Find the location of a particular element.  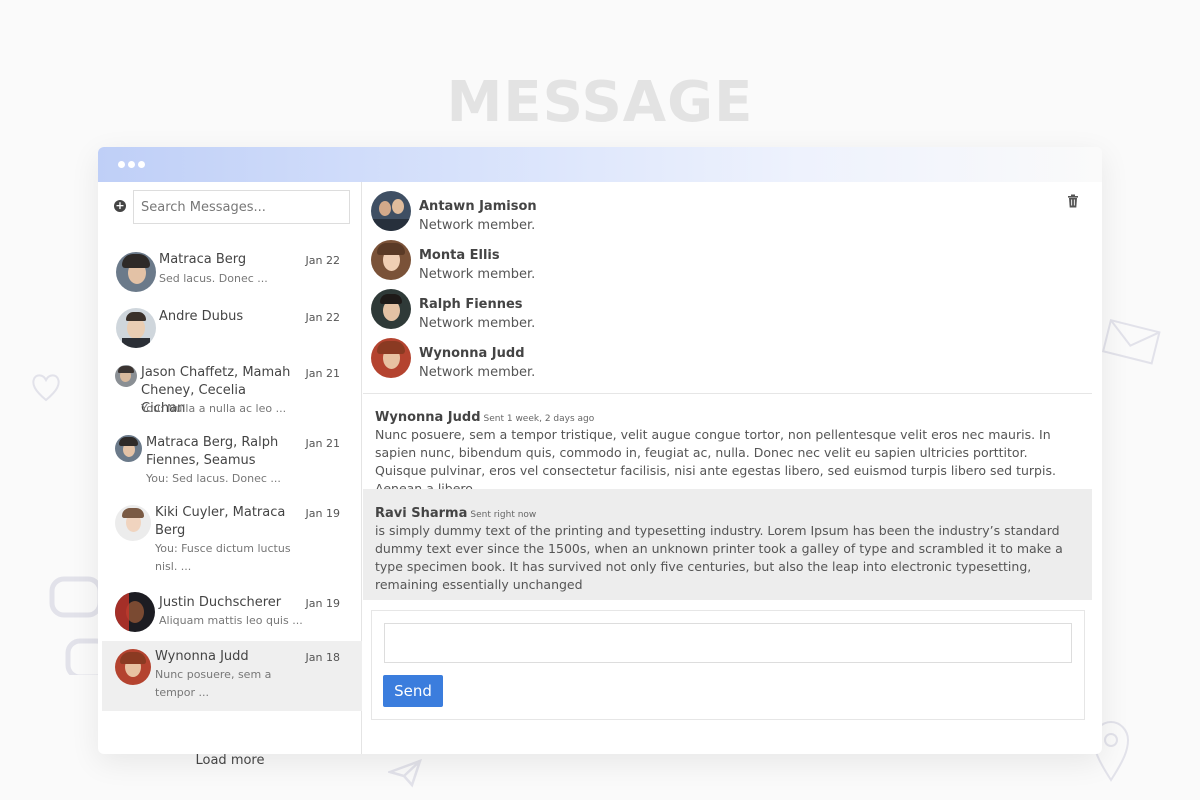

message-timestamp: Sent right now is located at coordinates (503, 515).